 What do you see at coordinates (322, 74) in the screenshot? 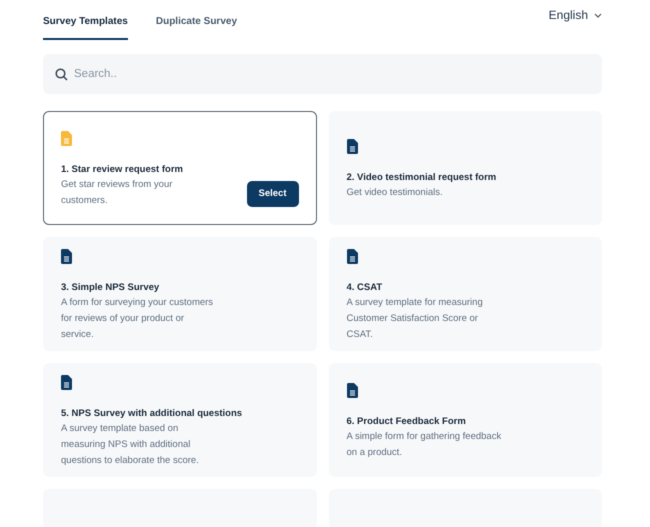
I see `search-field: Search..` at bounding box center [322, 74].